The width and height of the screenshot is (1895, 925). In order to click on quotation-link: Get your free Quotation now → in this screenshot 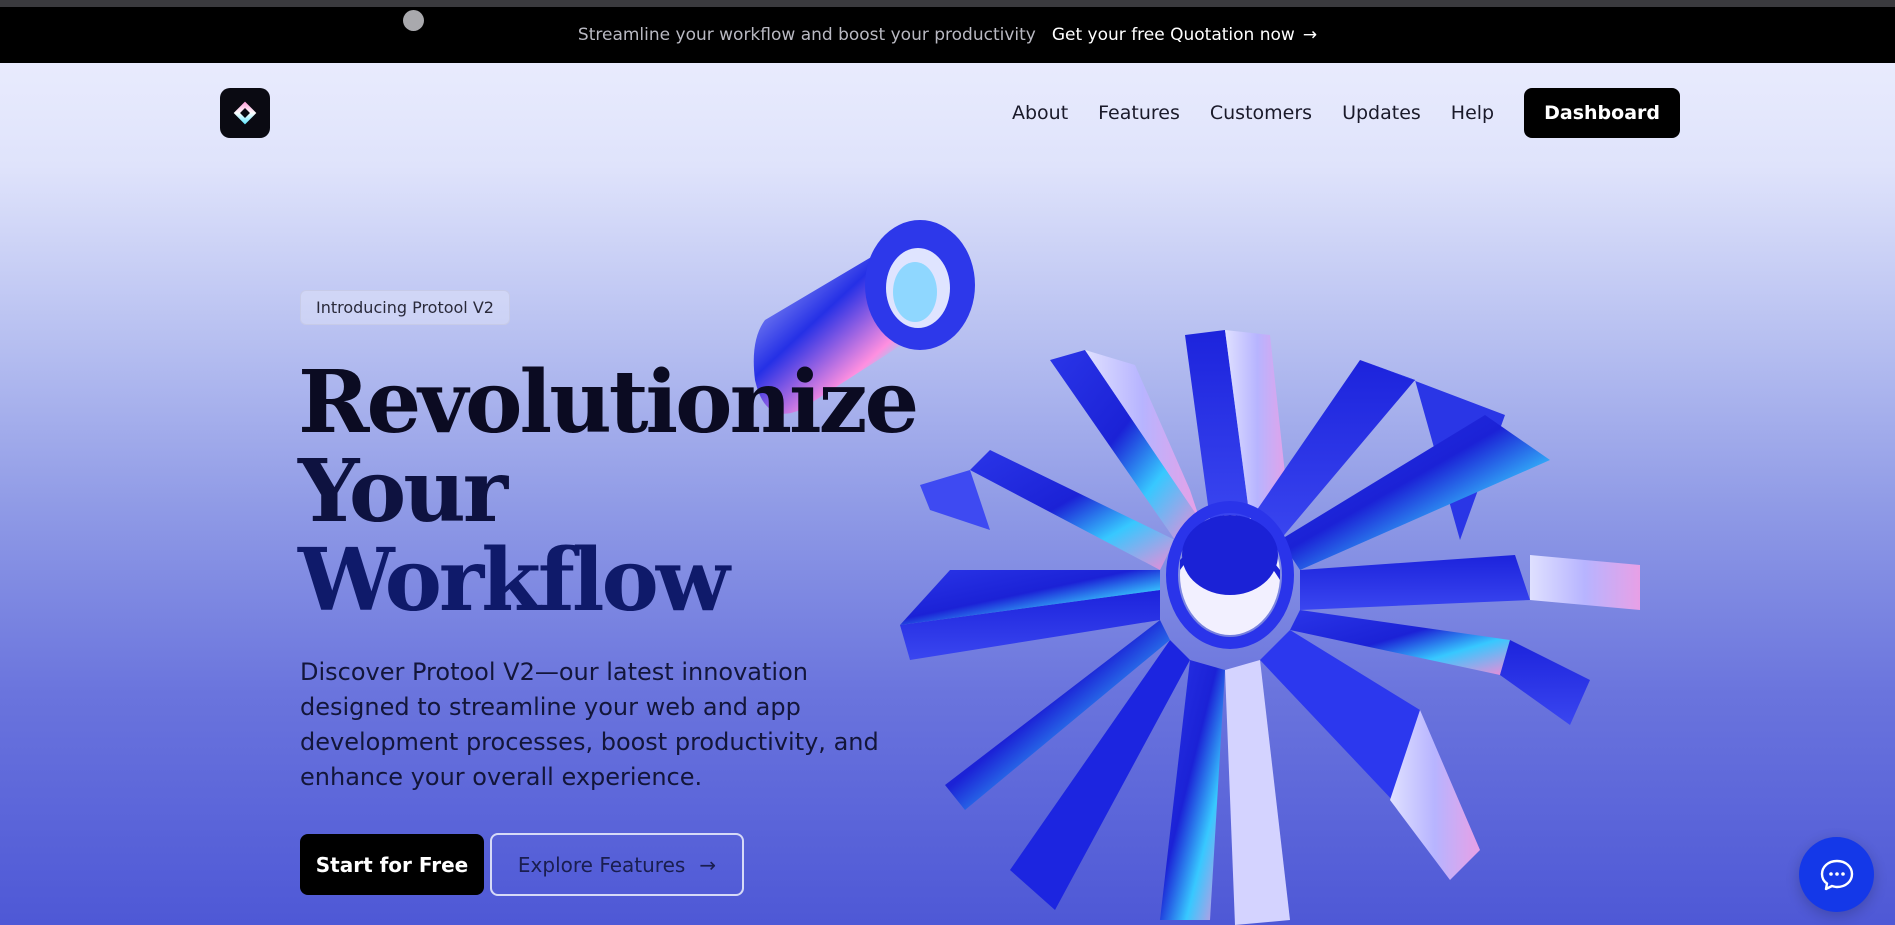, I will do `click(1184, 35)`.